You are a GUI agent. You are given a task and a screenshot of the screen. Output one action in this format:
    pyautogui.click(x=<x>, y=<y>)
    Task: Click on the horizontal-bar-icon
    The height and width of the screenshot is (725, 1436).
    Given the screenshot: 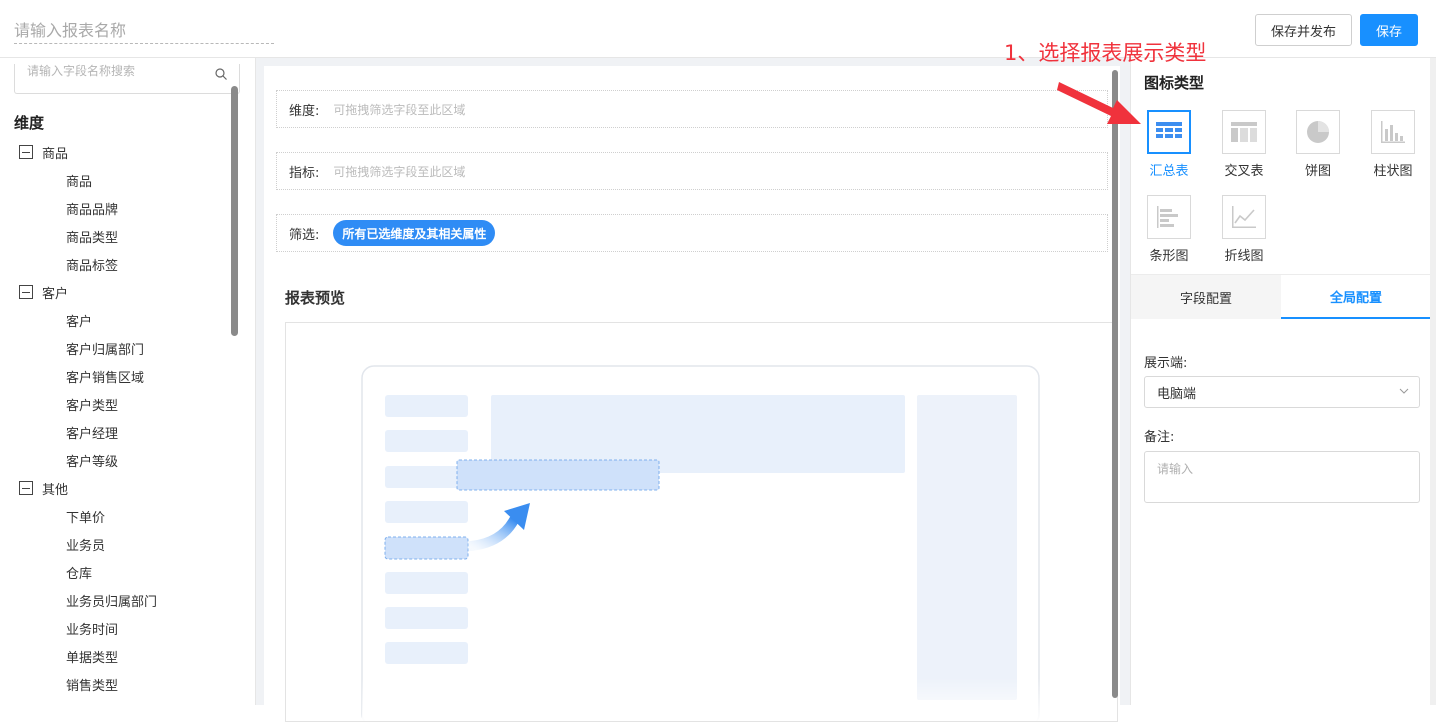 What is the action you would take?
    pyautogui.click(x=1169, y=217)
    